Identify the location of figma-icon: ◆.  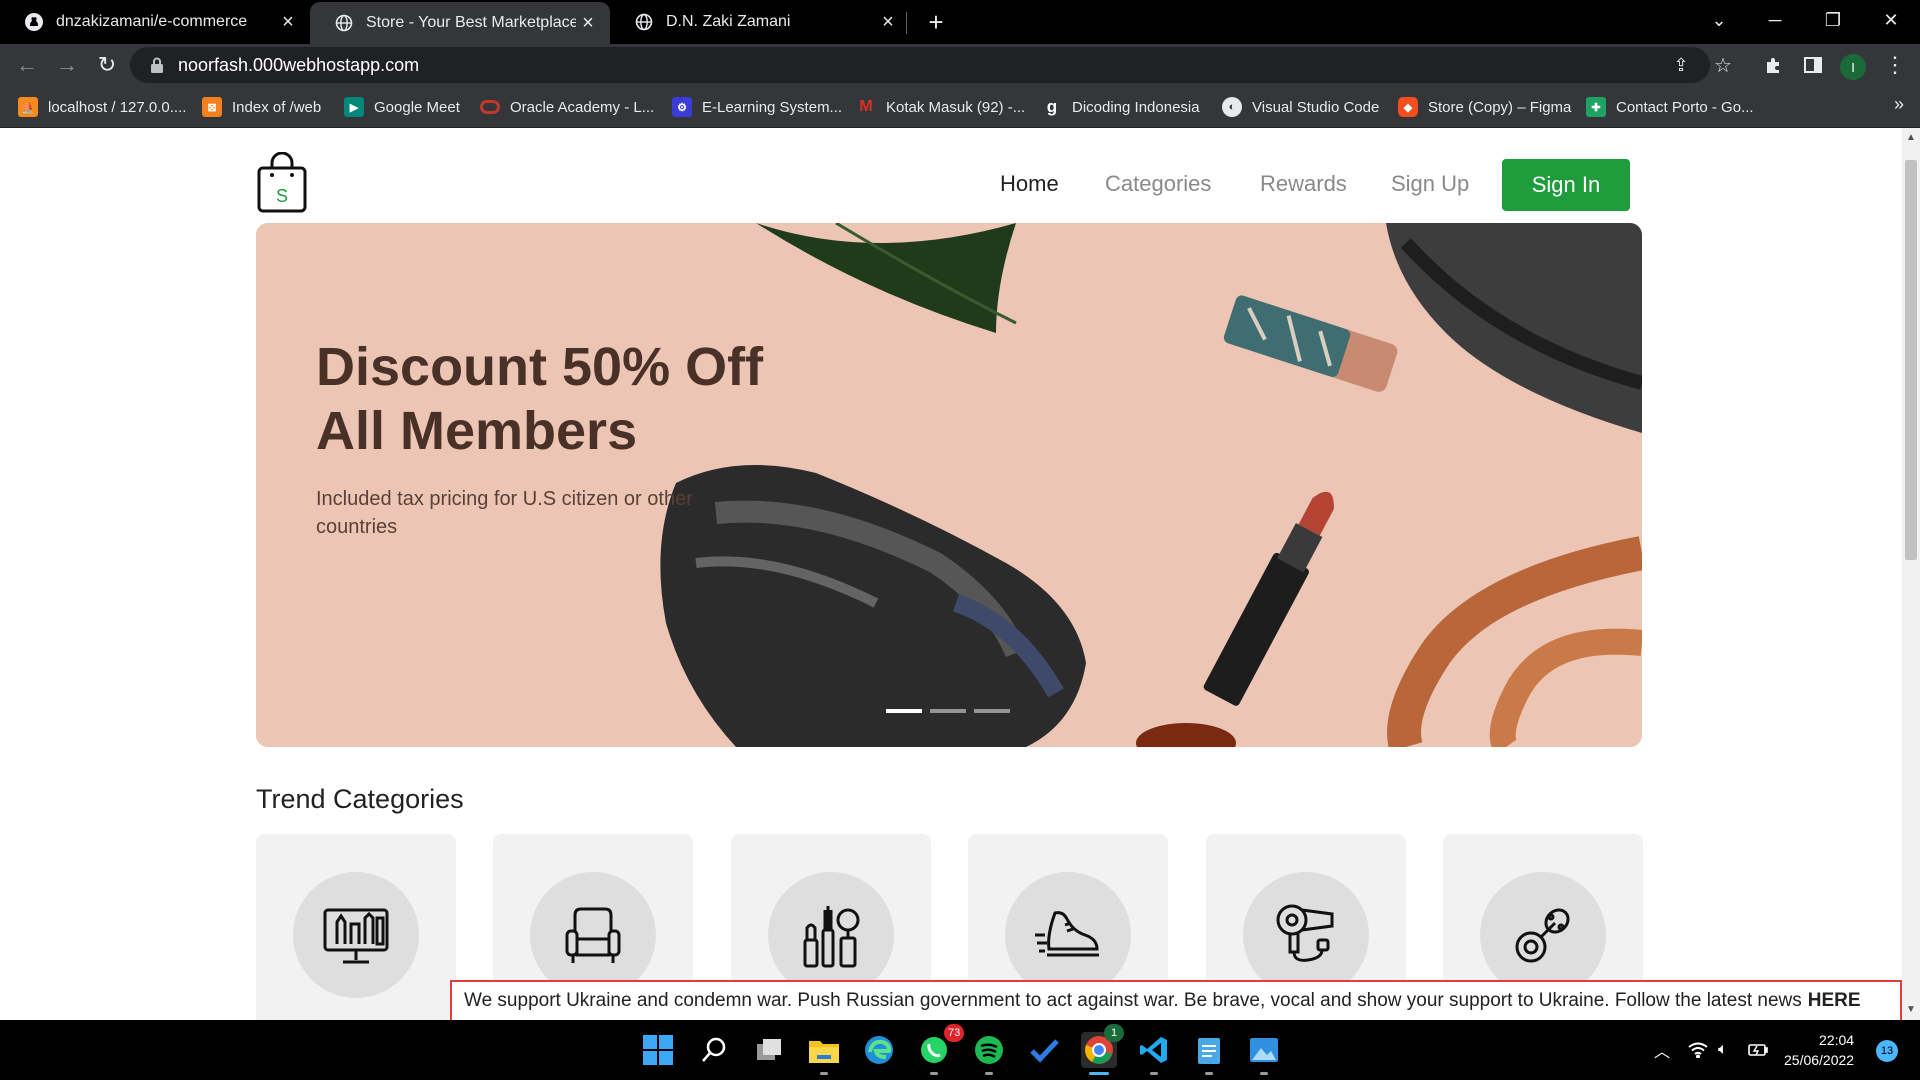
(1408, 107).